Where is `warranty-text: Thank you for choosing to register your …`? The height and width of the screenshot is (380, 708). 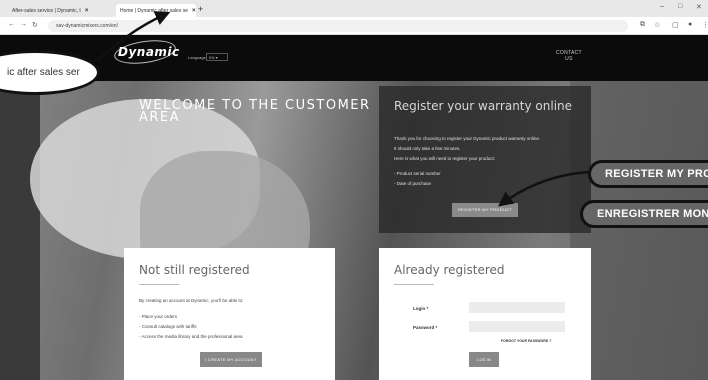
warranty-text: Thank you for choosing to register your … is located at coordinates (467, 138).